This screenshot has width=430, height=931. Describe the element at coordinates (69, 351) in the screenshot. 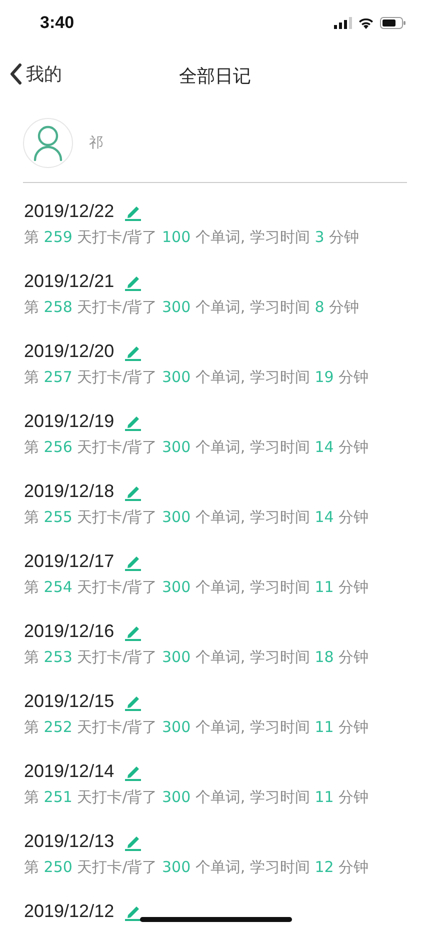

I see `entry-date: 2019/12/20` at that location.